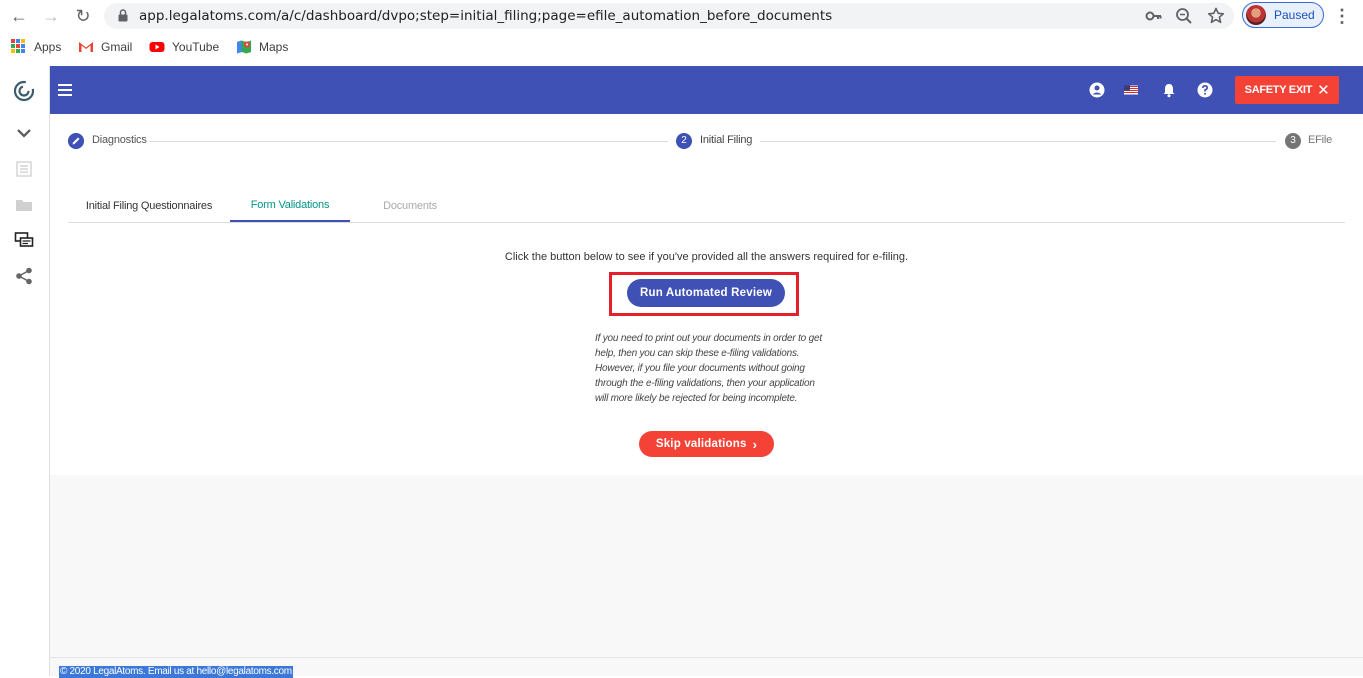  I want to click on bookmarks-bar: Apps Gmail YouTube Maps, so click(681, 47).